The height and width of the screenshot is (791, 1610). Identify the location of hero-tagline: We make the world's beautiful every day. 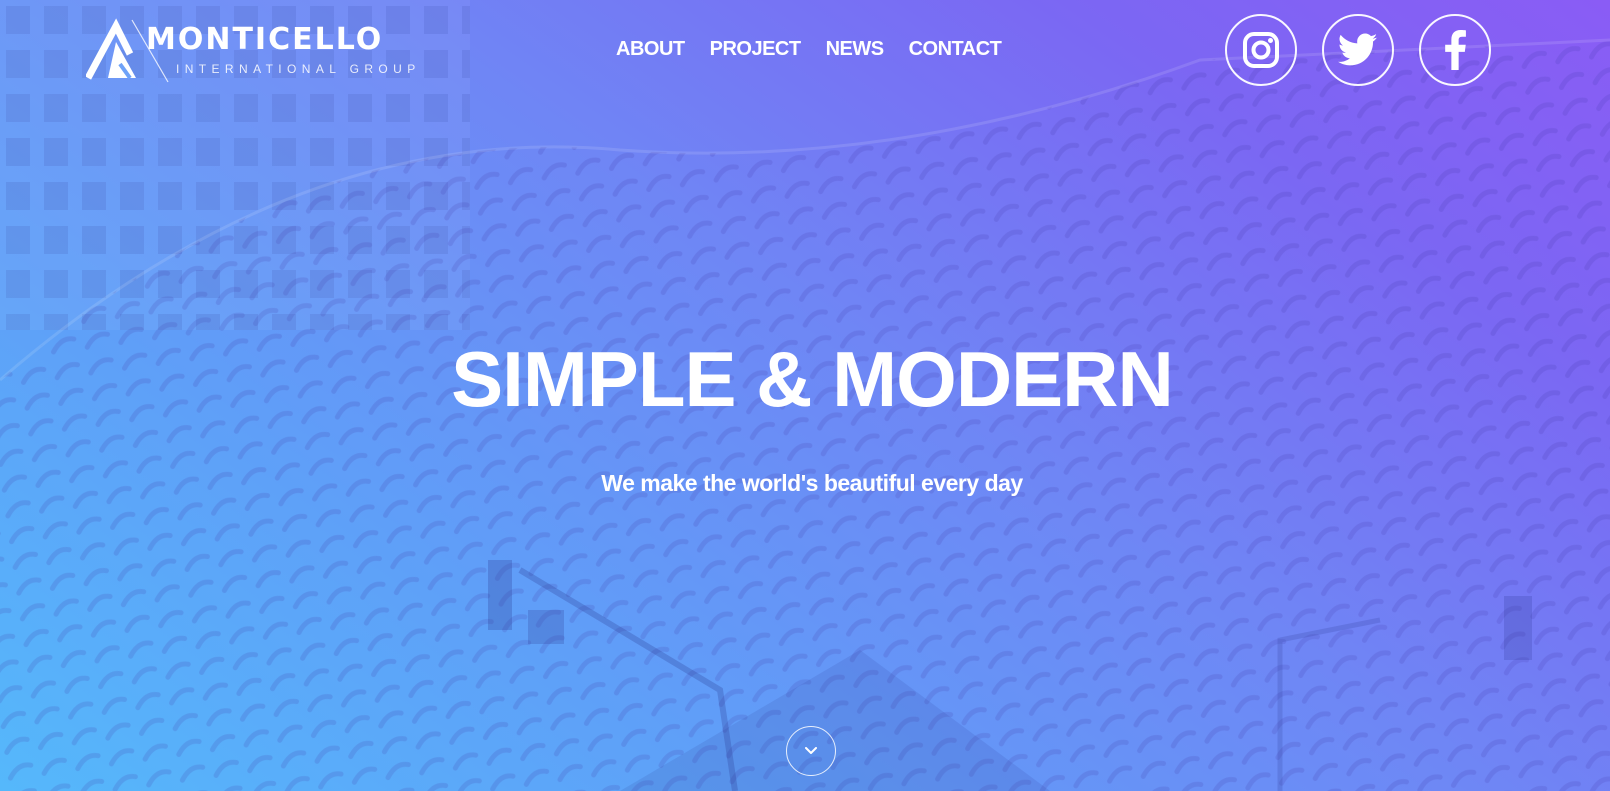
(812, 483).